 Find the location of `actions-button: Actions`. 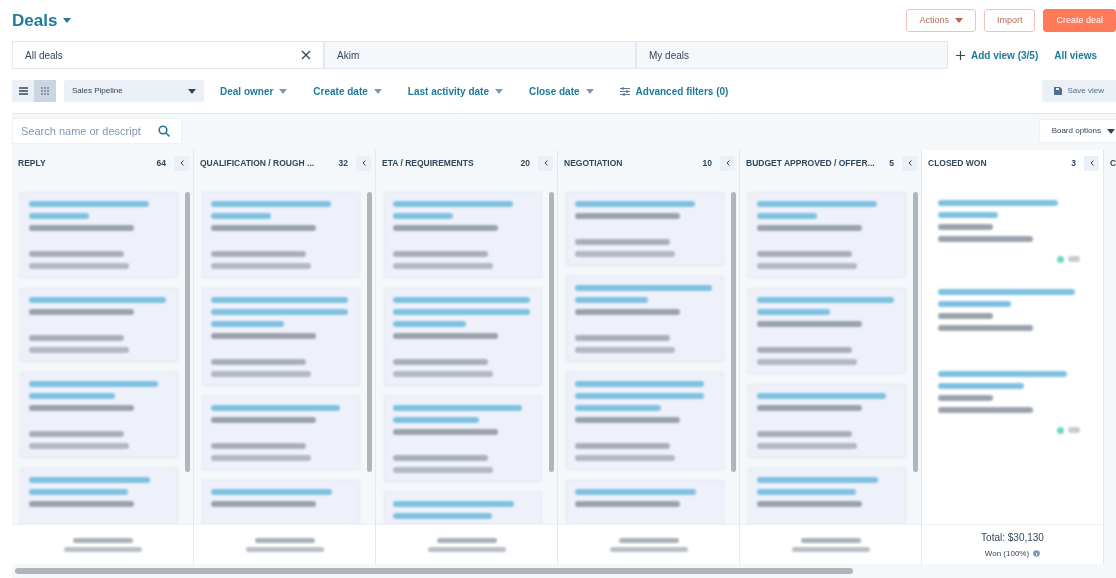

actions-button: Actions is located at coordinates (941, 20).